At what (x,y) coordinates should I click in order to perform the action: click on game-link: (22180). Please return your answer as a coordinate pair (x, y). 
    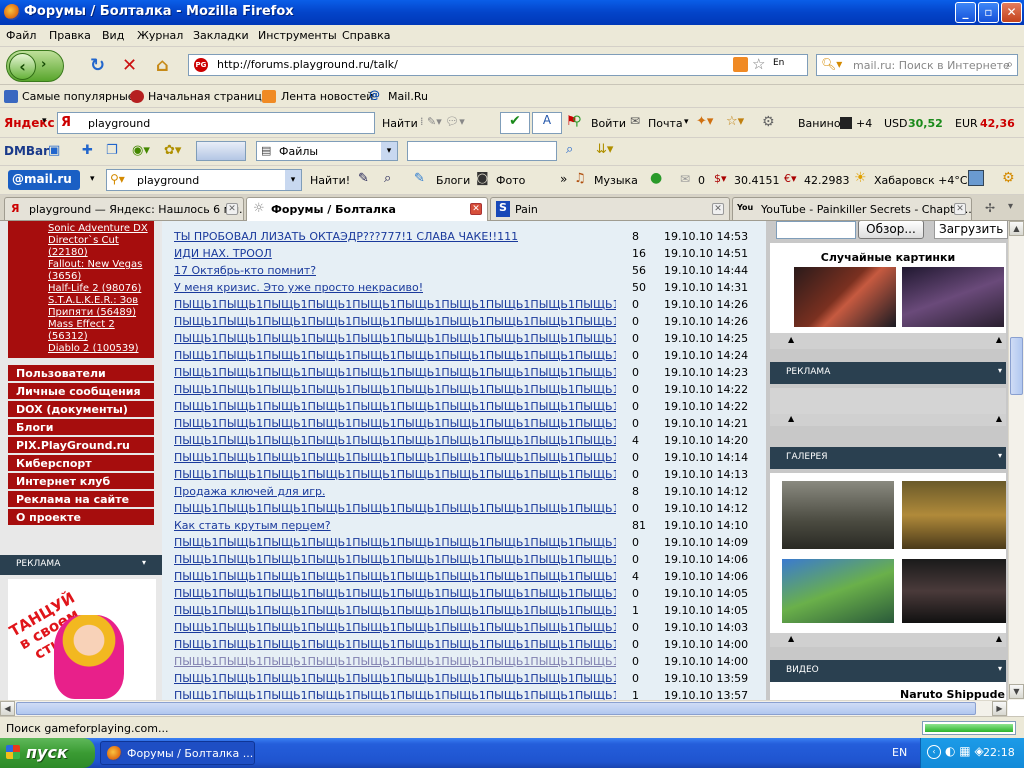
    Looking at the image, I should click on (68, 252).